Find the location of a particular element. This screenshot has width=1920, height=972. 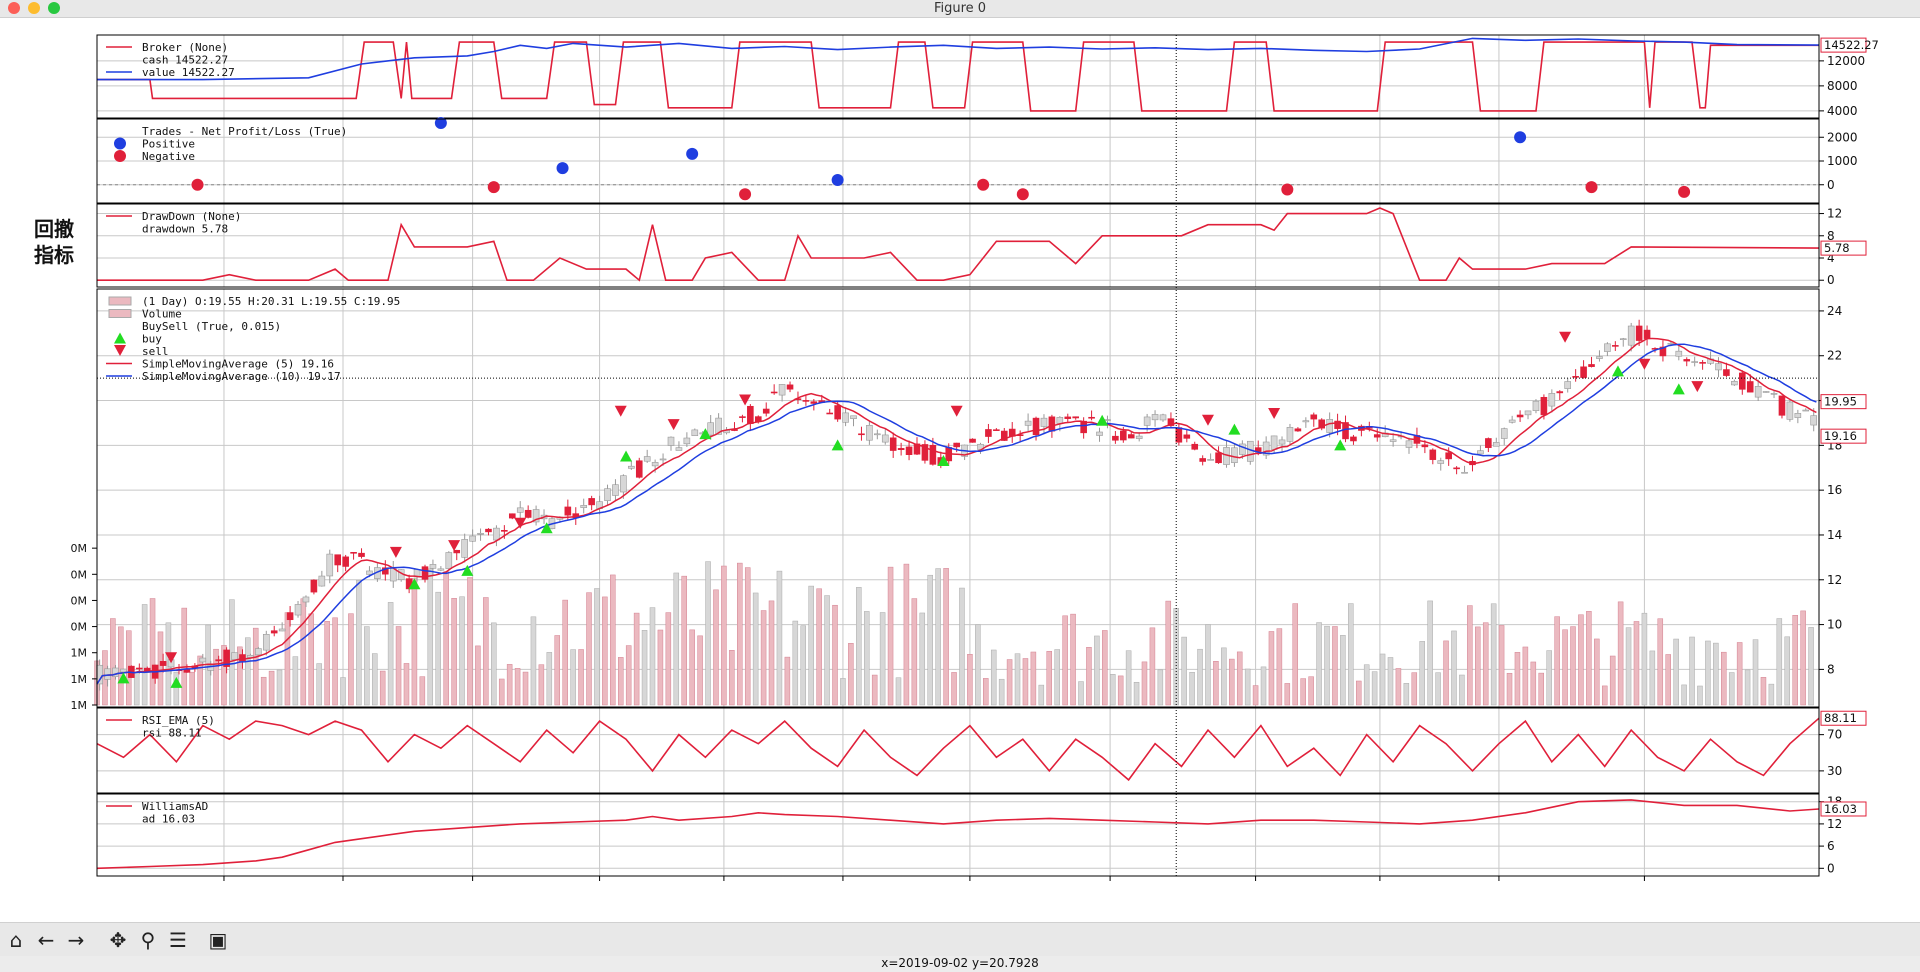

save-icon: ▣ is located at coordinates (218, 940).